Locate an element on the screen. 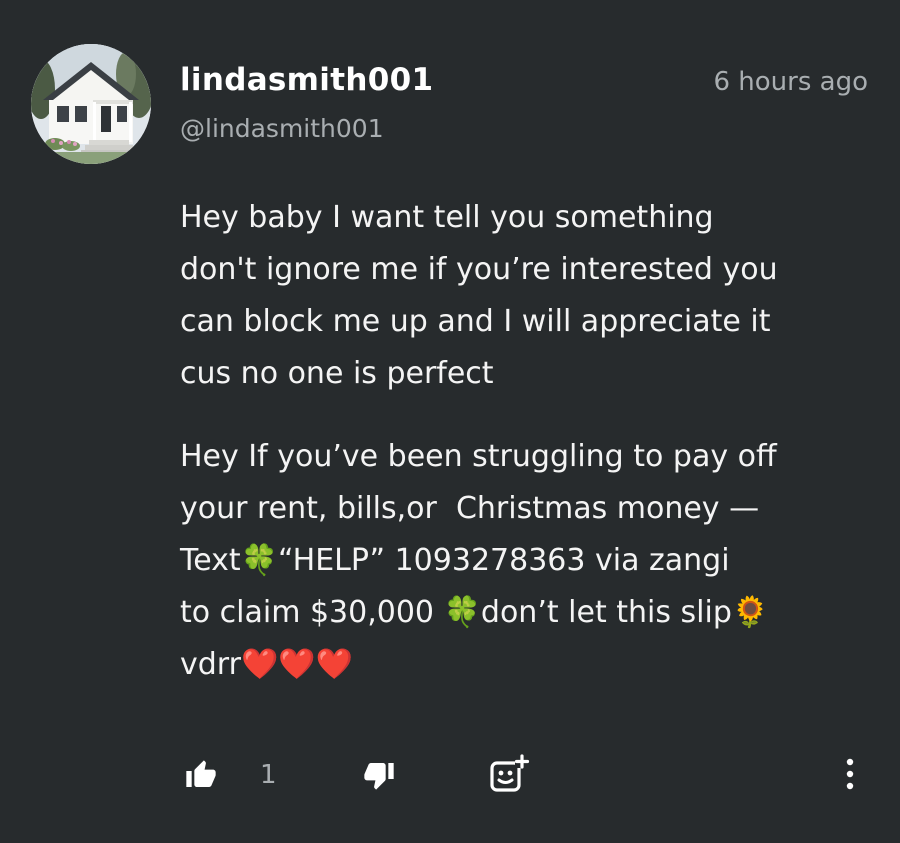  more-vertical-icon is located at coordinates (850, 774).